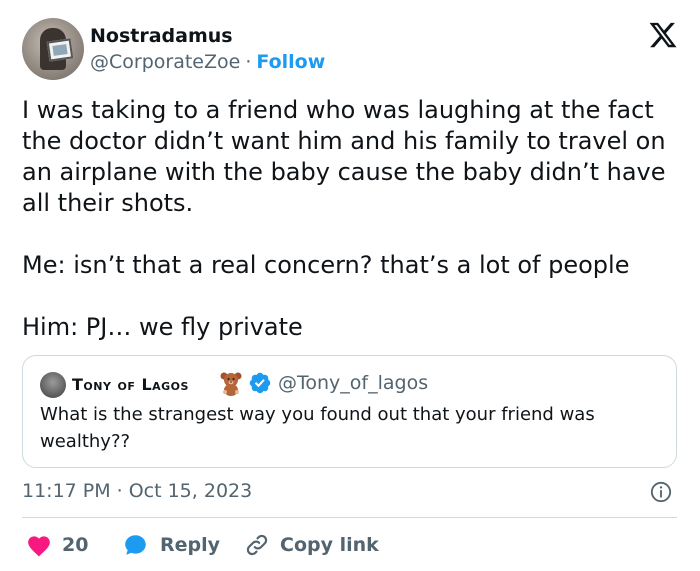  What do you see at coordinates (57, 545) in the screenshot?
I see `like-button: 20` at bounding box center [57, 545].